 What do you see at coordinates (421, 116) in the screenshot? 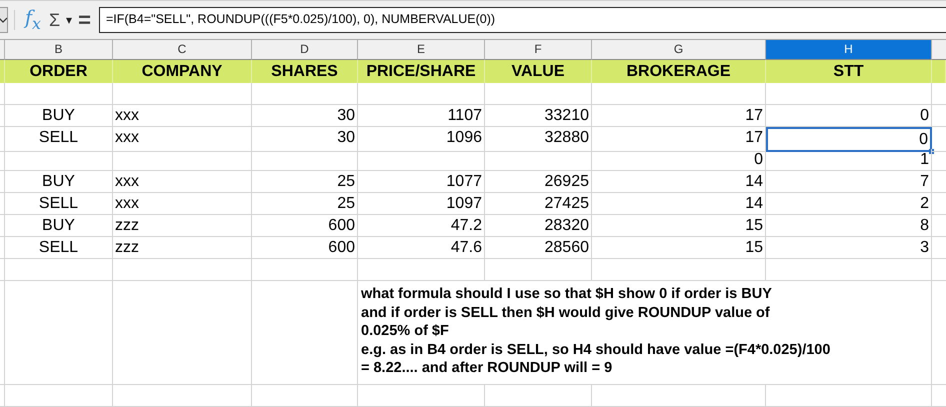
I see `table-cell: 1107` at bounding box center [421, 116].